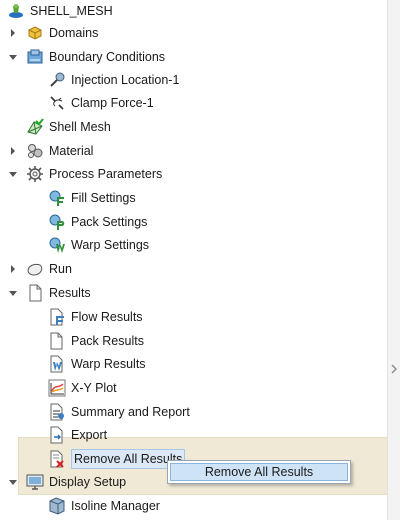 This screenshot has width=400, height=520. What do you see at coordinates (103, 198) in the screenshot?
I see `tree-item-label: Fill Settings` at bounding box center [103, 198].